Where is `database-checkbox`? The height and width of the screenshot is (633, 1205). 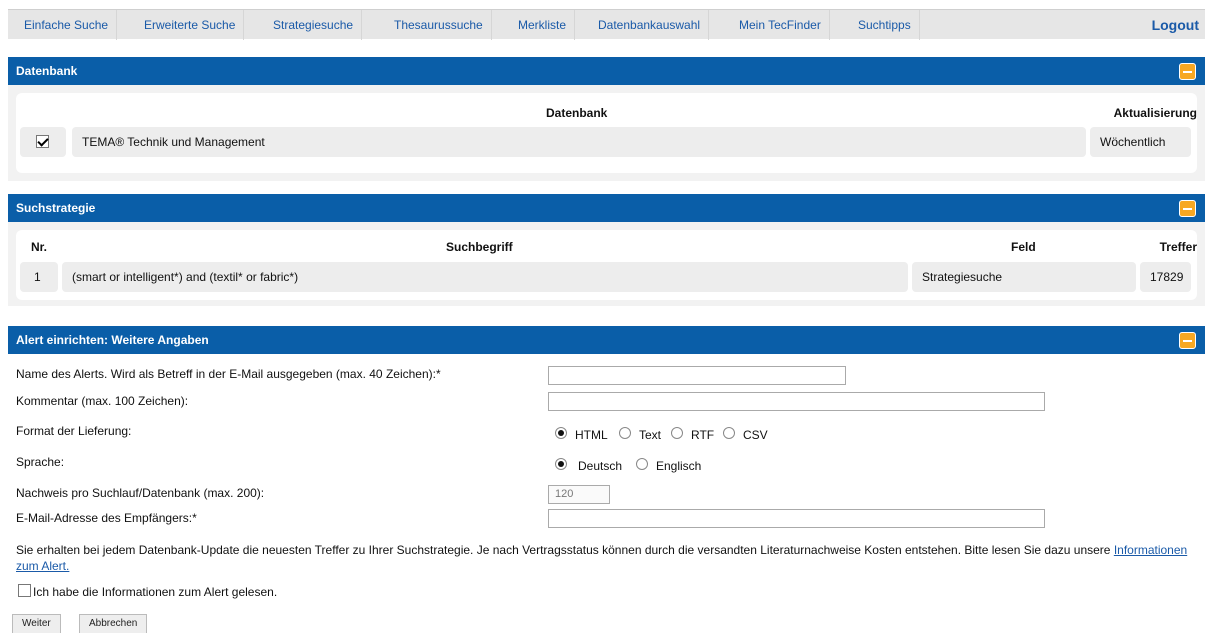
database-checkbox is located at coordinates (42, 141).